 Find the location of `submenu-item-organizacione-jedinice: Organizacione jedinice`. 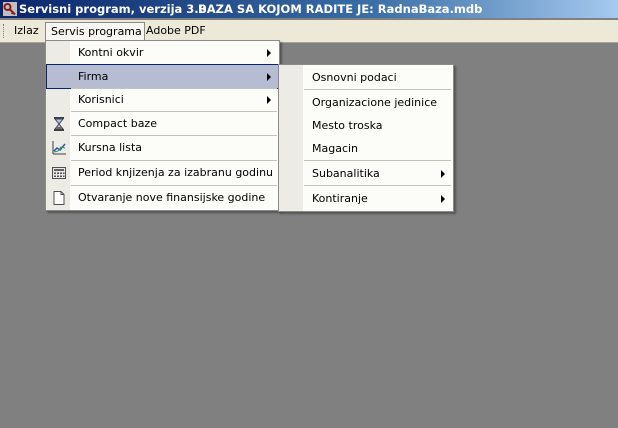

submenu-item-organizacione-jedinice: Organizacione jedinice is located at coordinates (366, 102).